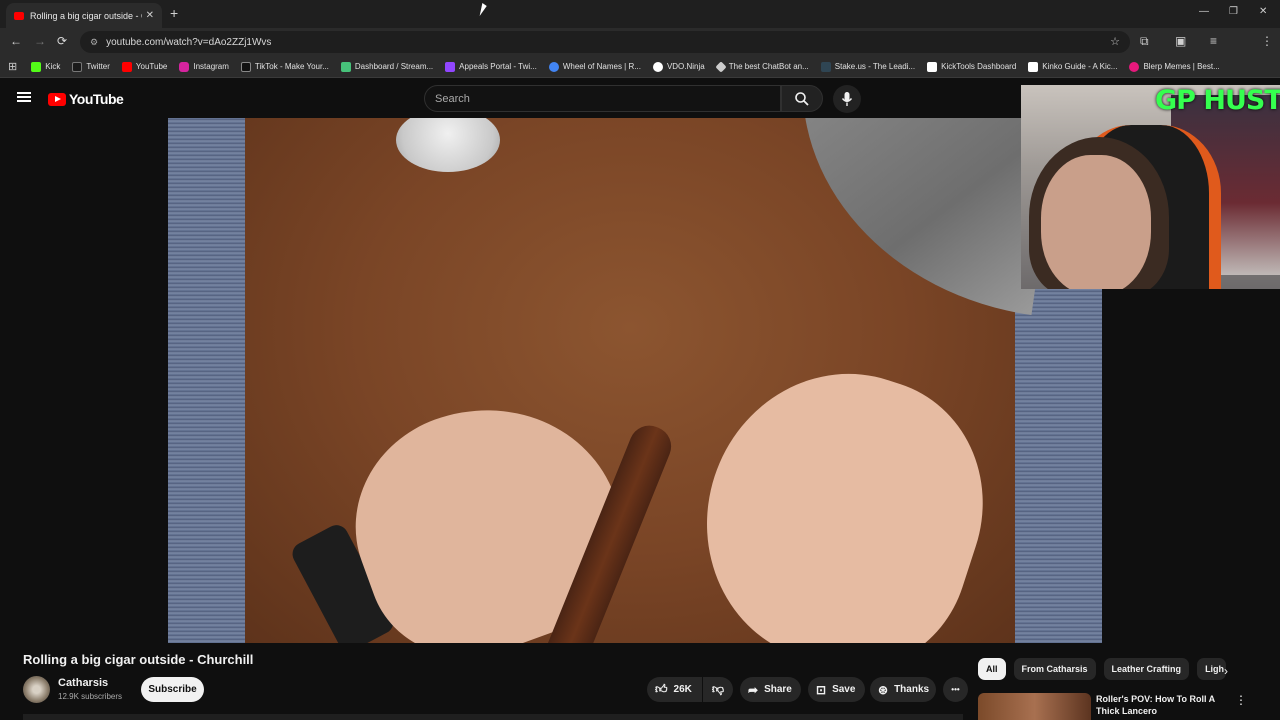 This screenshot has height=720, width=1280. I want to click on search-button, so click(802, 98).